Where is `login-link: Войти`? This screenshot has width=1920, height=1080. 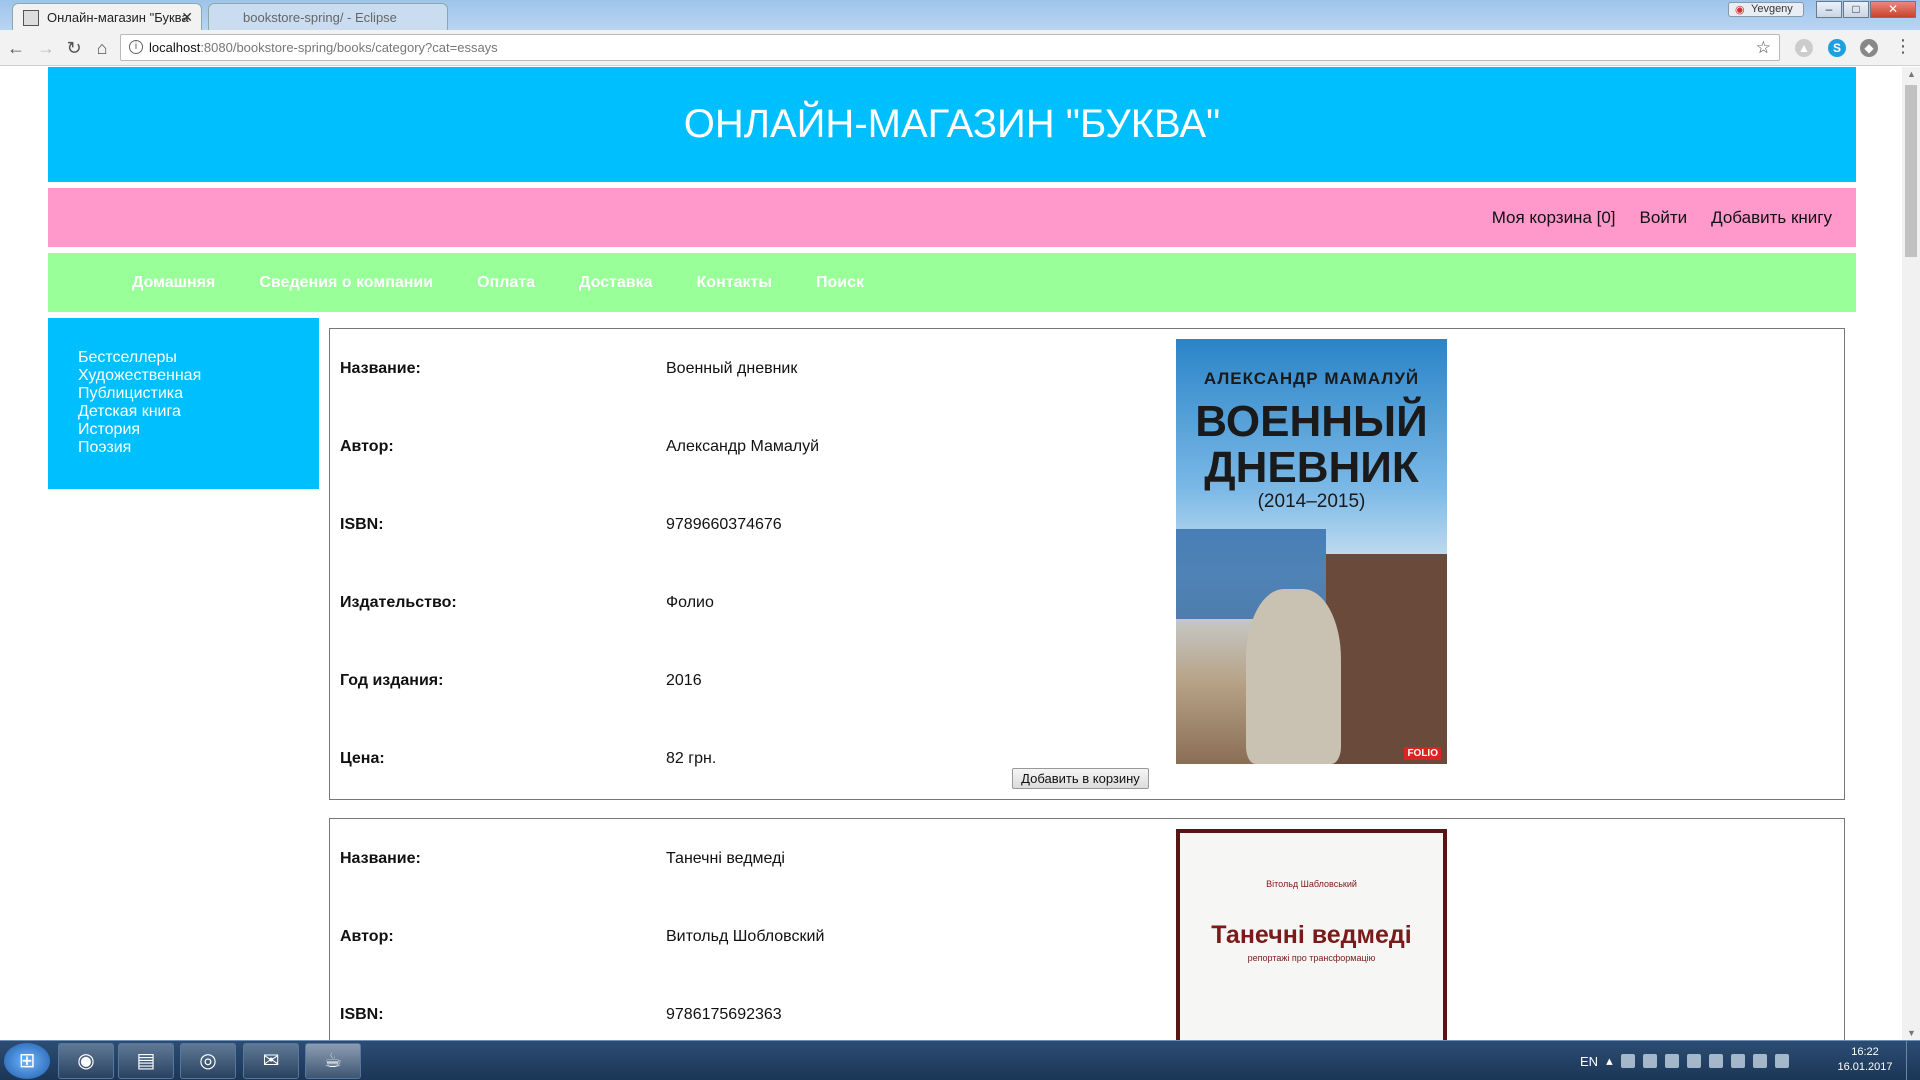 login-link: Войти is located at coordinates (1664, 218).